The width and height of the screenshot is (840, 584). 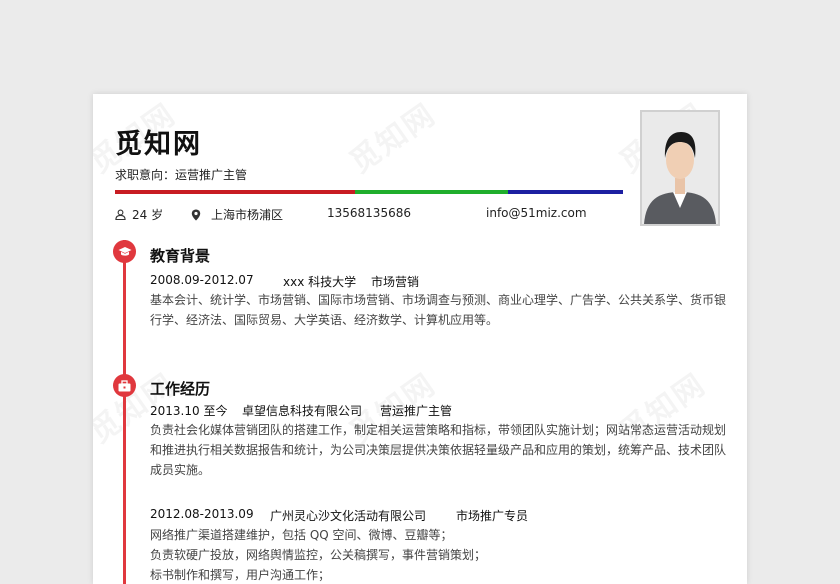 I want to click on work-node, so click(x=124, y=385).